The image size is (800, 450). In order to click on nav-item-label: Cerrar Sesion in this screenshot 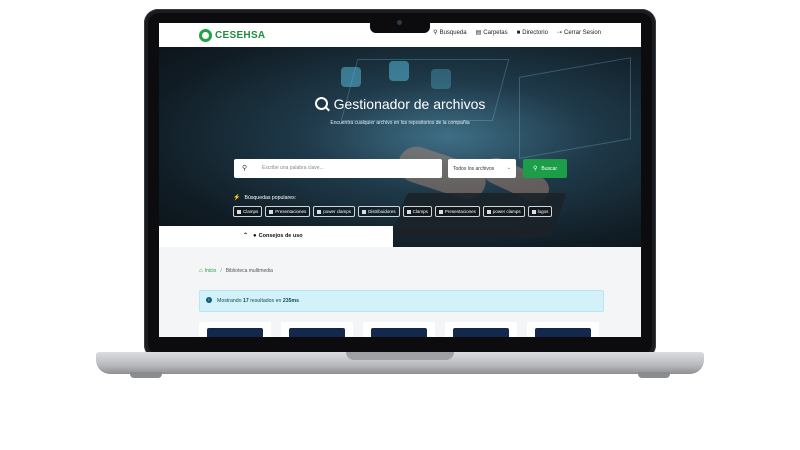, I will do `click(582, 32)`.